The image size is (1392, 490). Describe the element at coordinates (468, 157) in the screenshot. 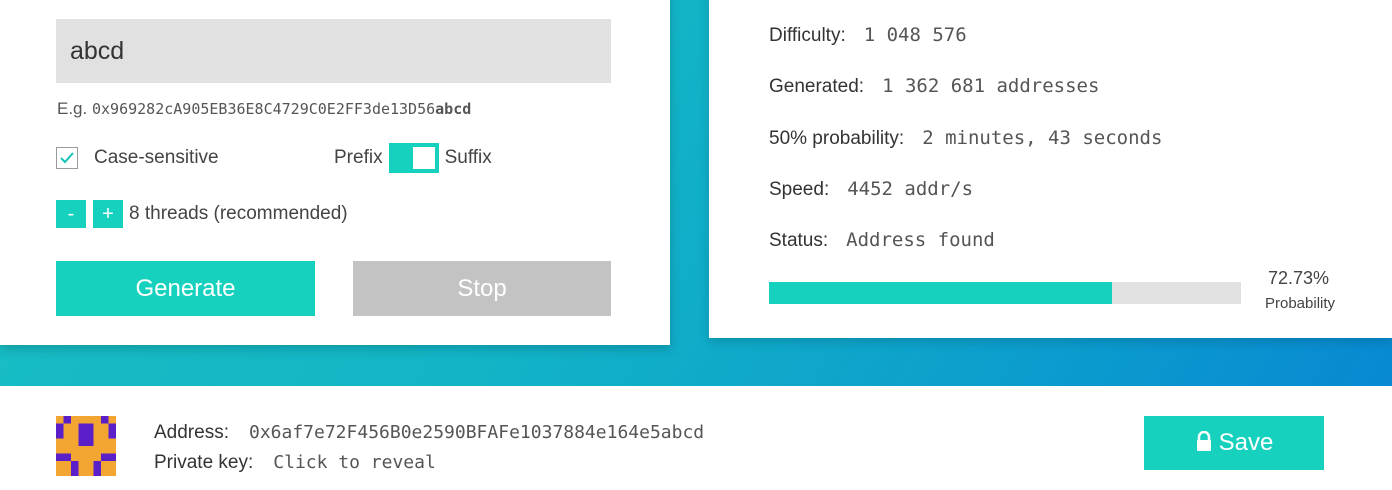

I see `suffix-label: Suffix` at that location.